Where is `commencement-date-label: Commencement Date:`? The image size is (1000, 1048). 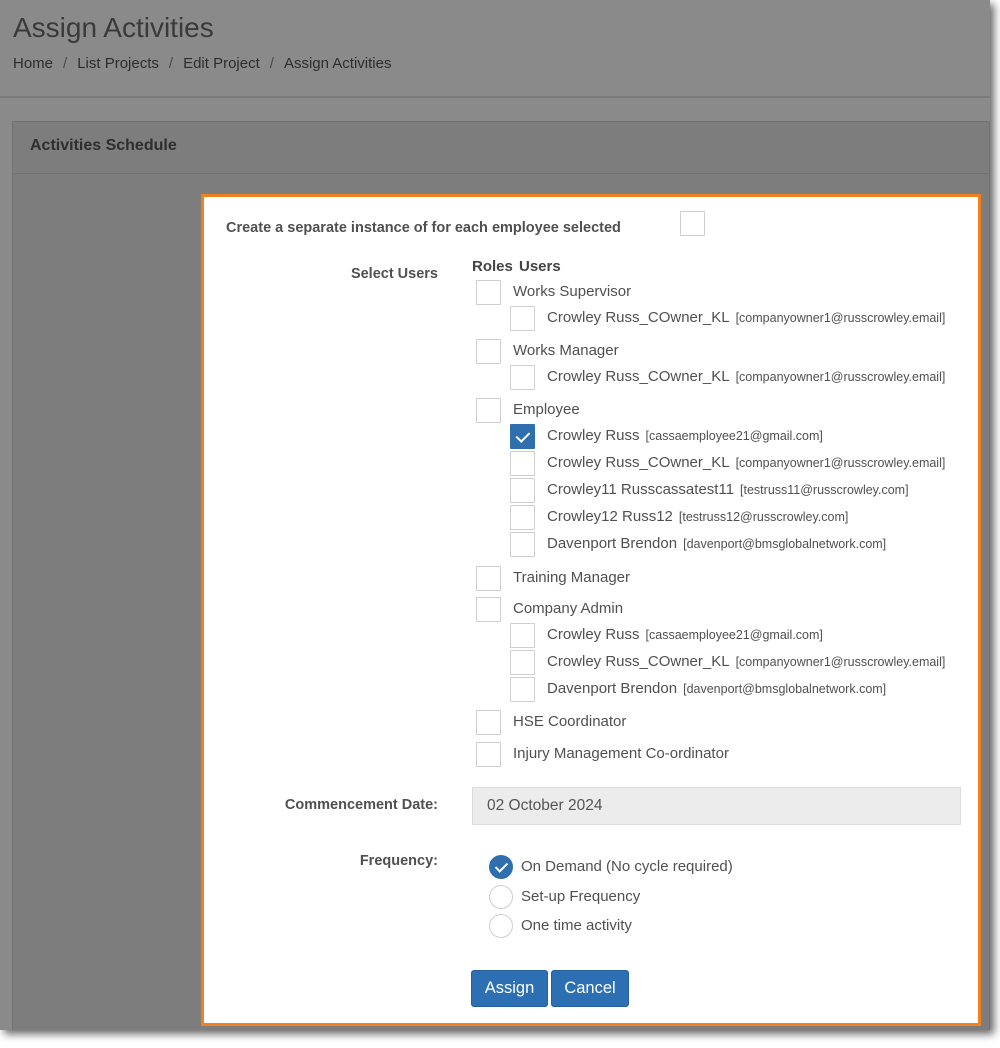 commencement-date-label: Commencement Date: is located at coordinates (361, 805).